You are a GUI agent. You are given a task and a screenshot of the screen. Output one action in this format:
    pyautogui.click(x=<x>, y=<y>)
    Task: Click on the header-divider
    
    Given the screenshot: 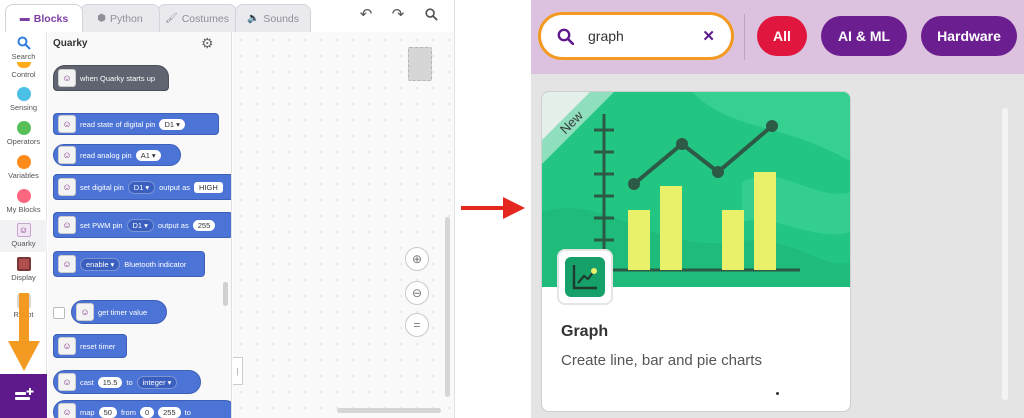 What is the action you would take?
    pyautogui.click(x=744, y=37)
    